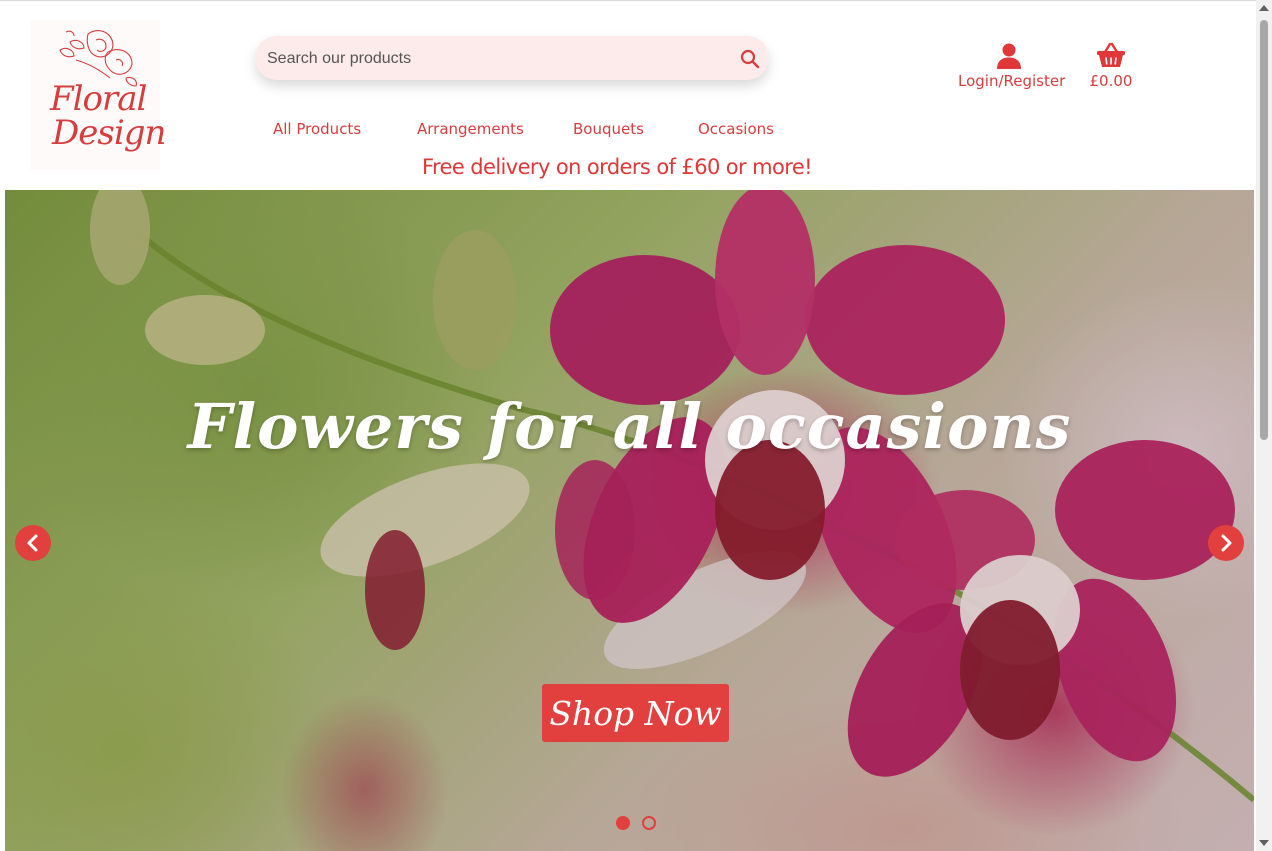  Describe the element at coordinates (1009, 56) in the screenshot. I see `user-icon` at that location.